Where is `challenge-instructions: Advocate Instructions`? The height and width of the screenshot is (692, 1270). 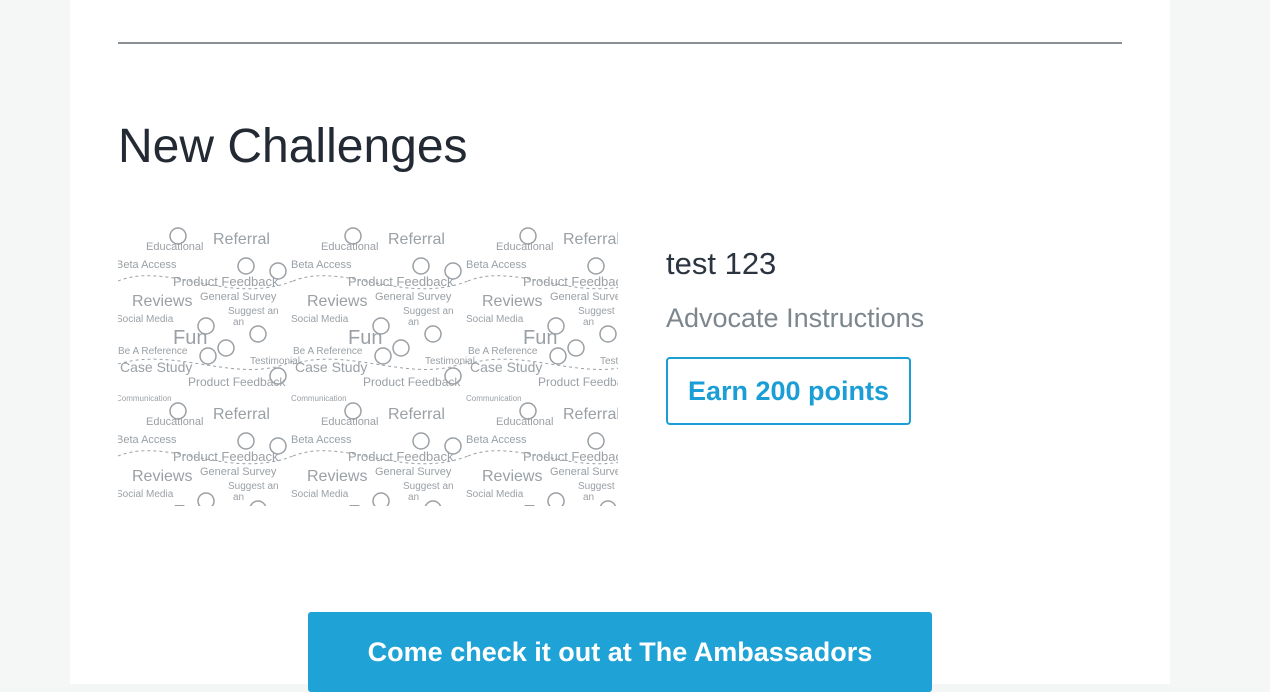
challenge-instructions: Advocate Instructions is located at coordinates (795, 318).